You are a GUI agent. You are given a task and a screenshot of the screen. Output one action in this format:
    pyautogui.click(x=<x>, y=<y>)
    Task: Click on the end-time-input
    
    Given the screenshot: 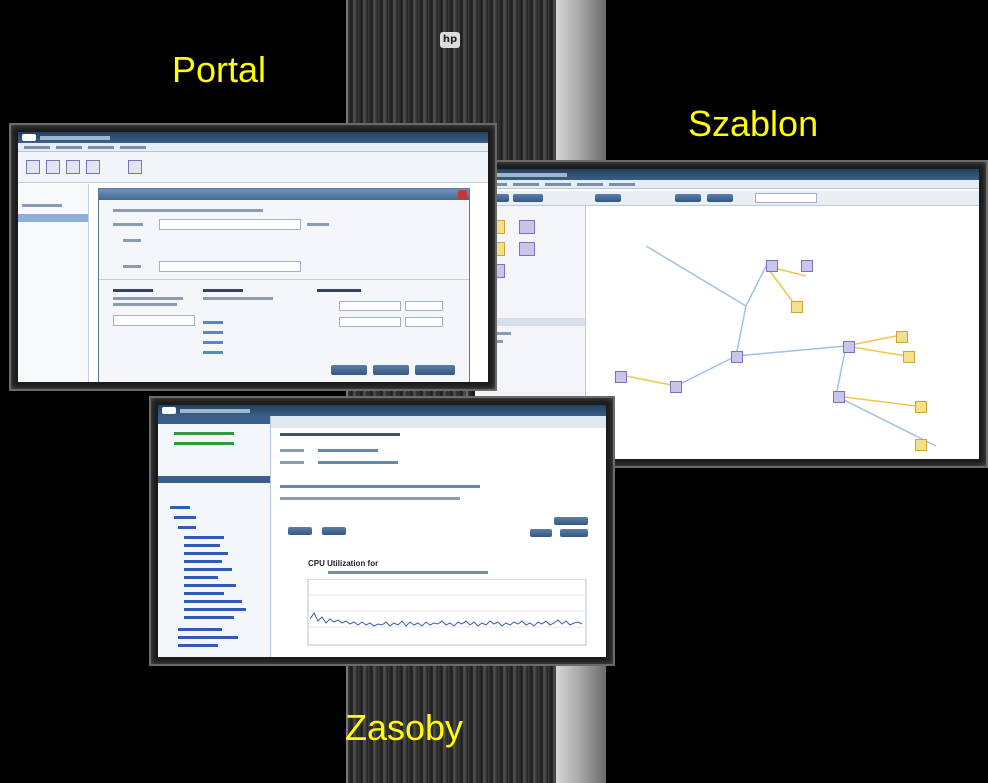 What is the action you would take?
    pyautogui.click(x=424, y=322)
    